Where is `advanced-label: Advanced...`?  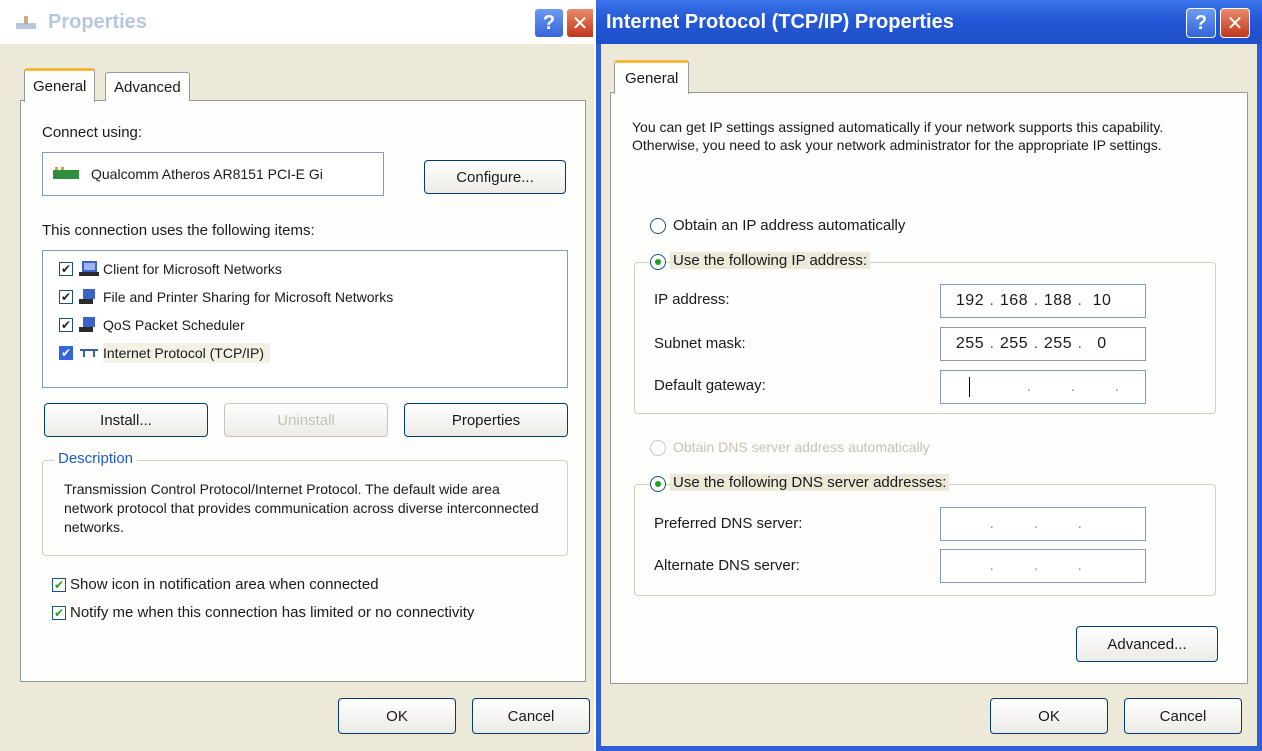
advanced-label: Advanced... is located at coordinates (1147, 644).